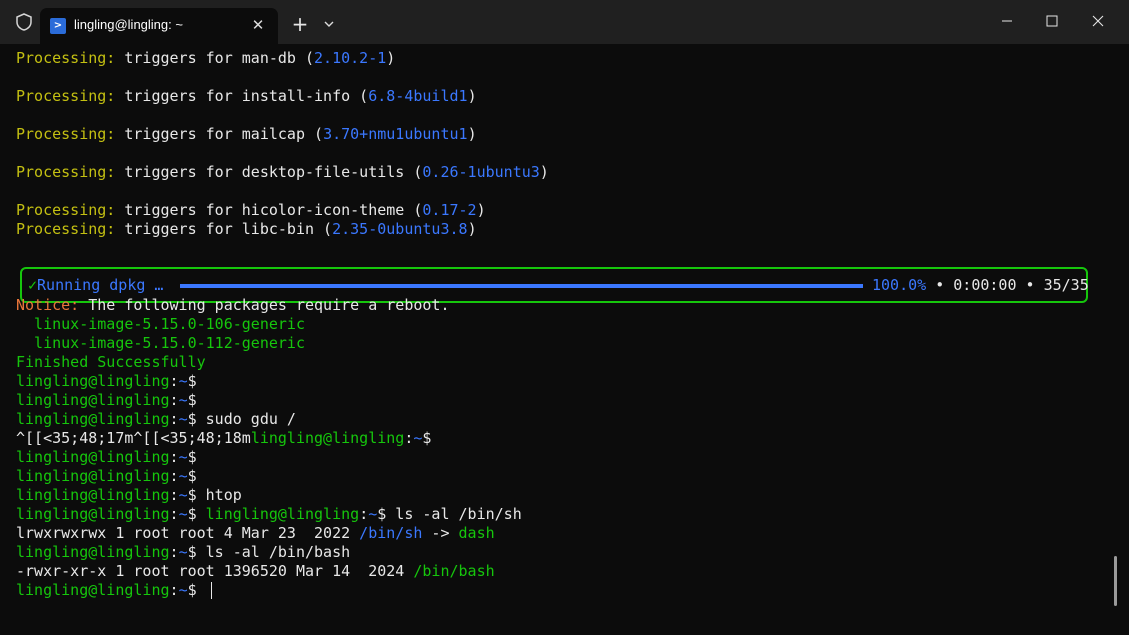 This screenshot has width=1129, height=635. What do you see at coordinates (899, 285) in the screenshot?
I see `progress-percent: 100.0%` at bounding box center [899, 285].